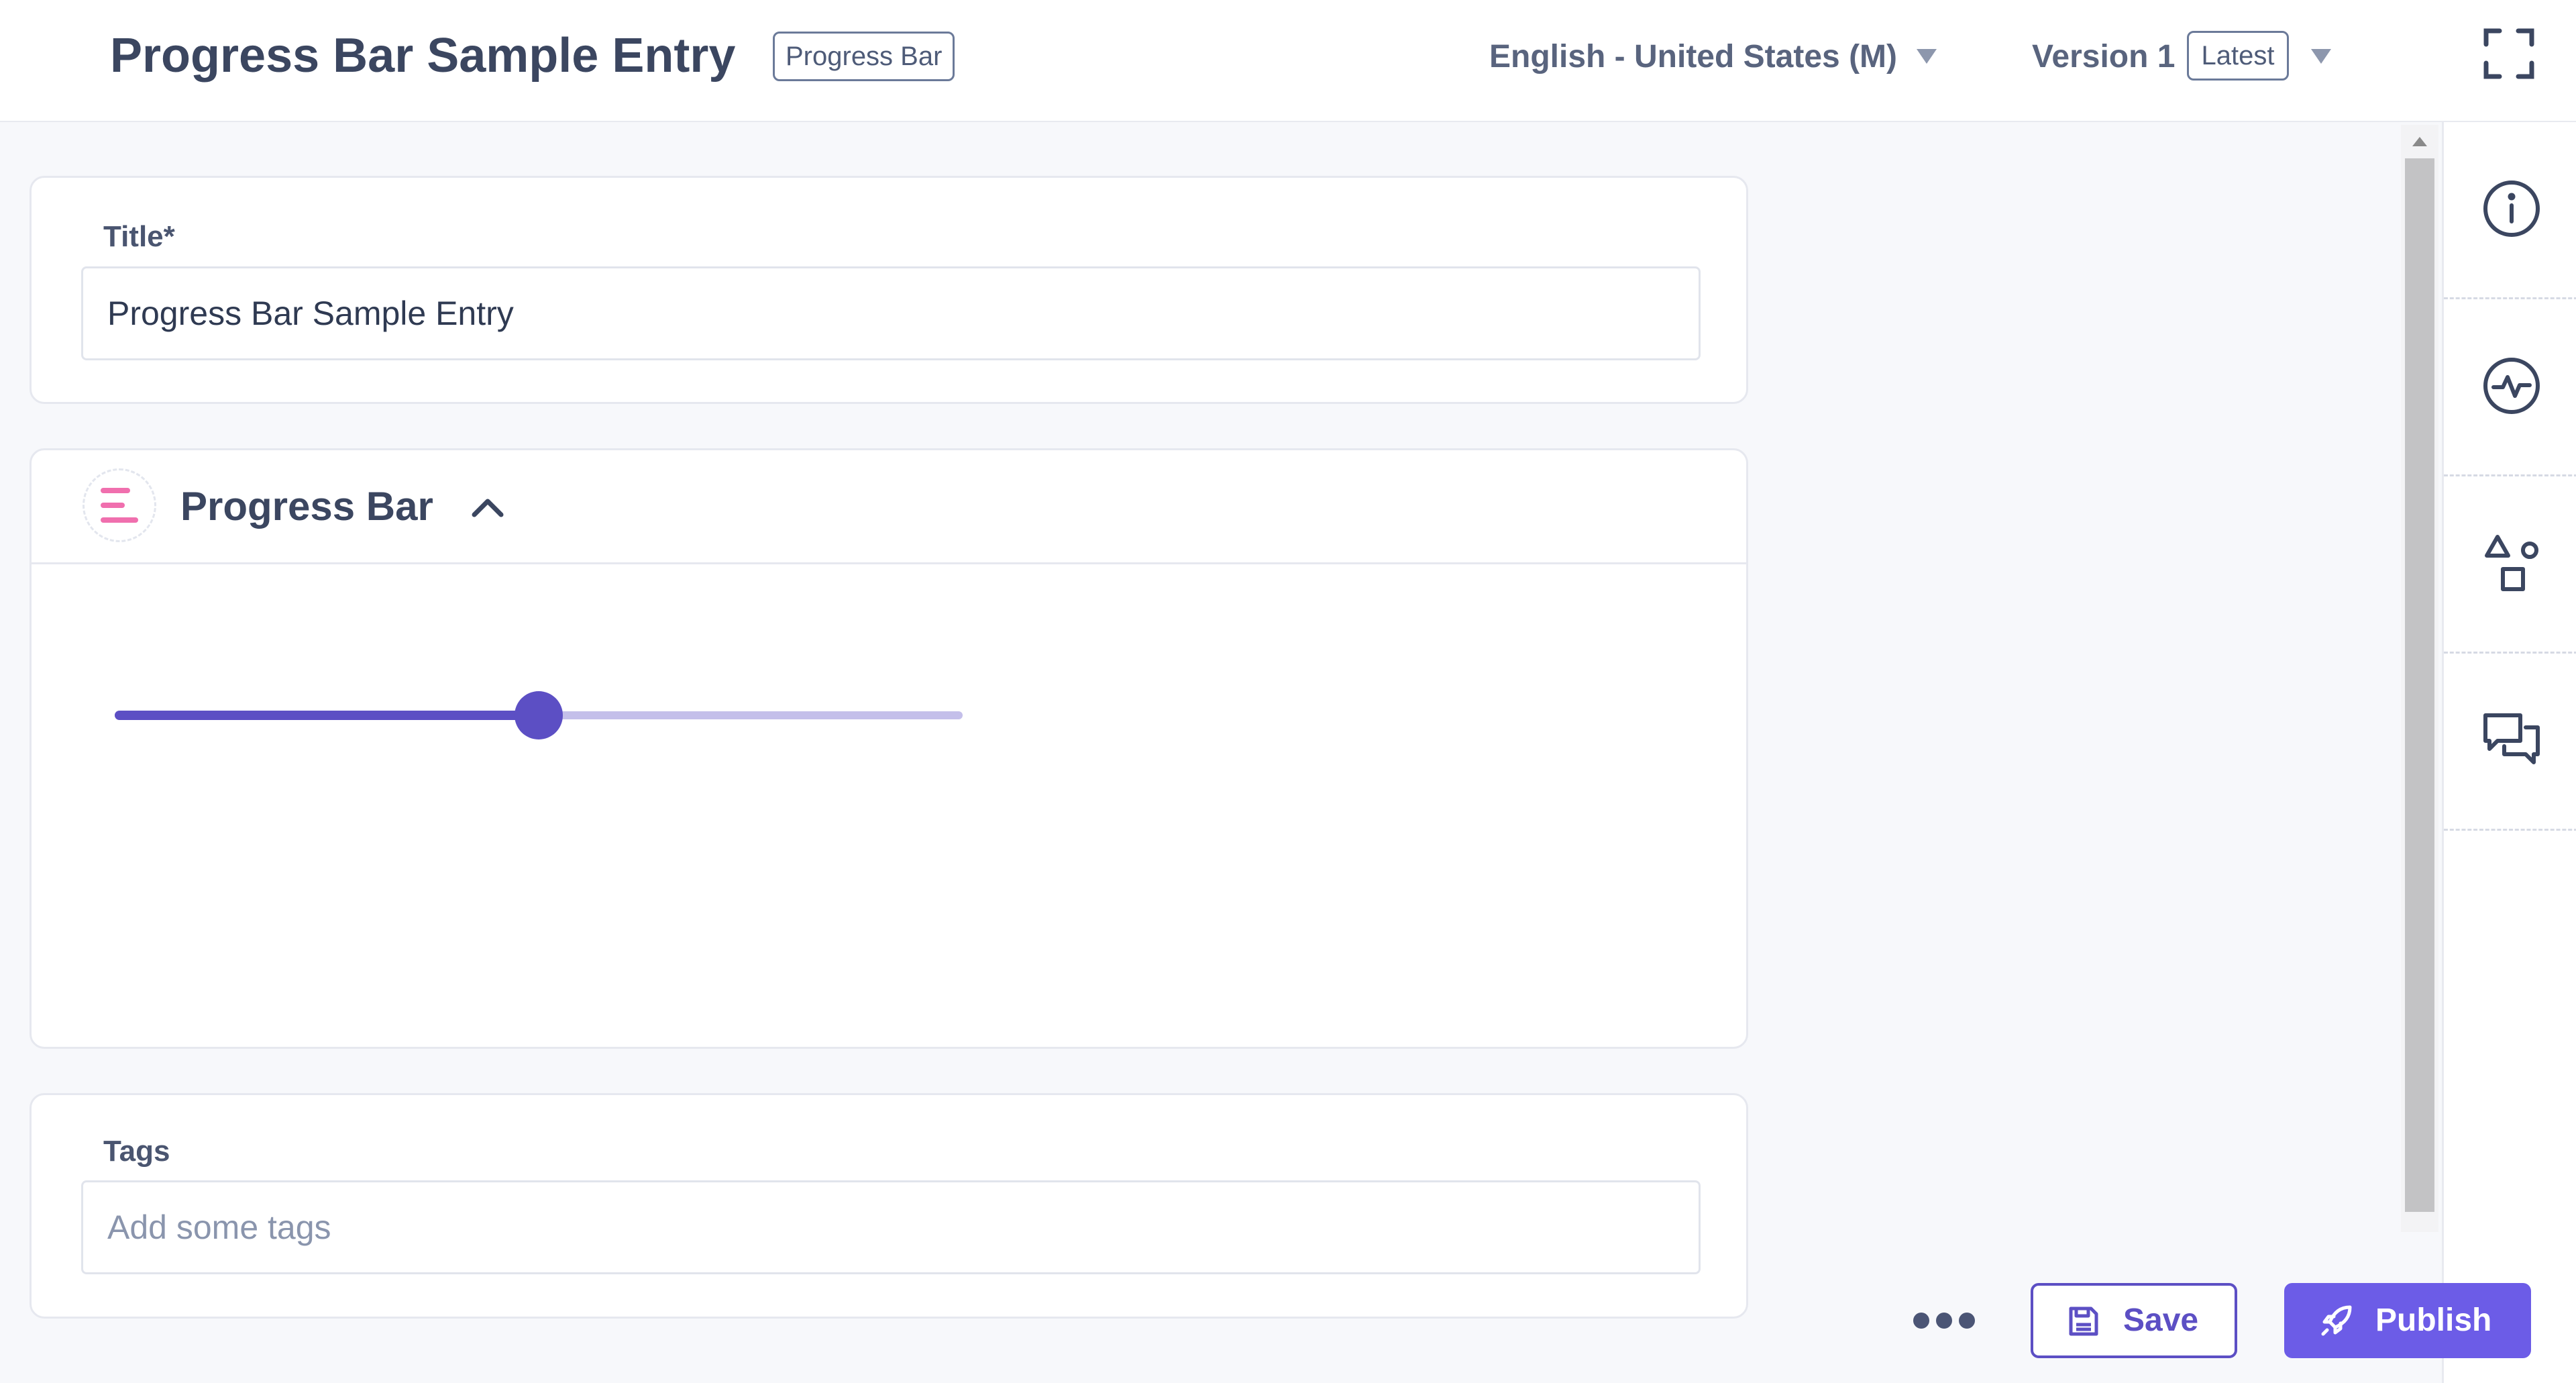 The height and width of the screenshot is (1383, 2576). I want to click on shapes-button, so click(2510, 565).